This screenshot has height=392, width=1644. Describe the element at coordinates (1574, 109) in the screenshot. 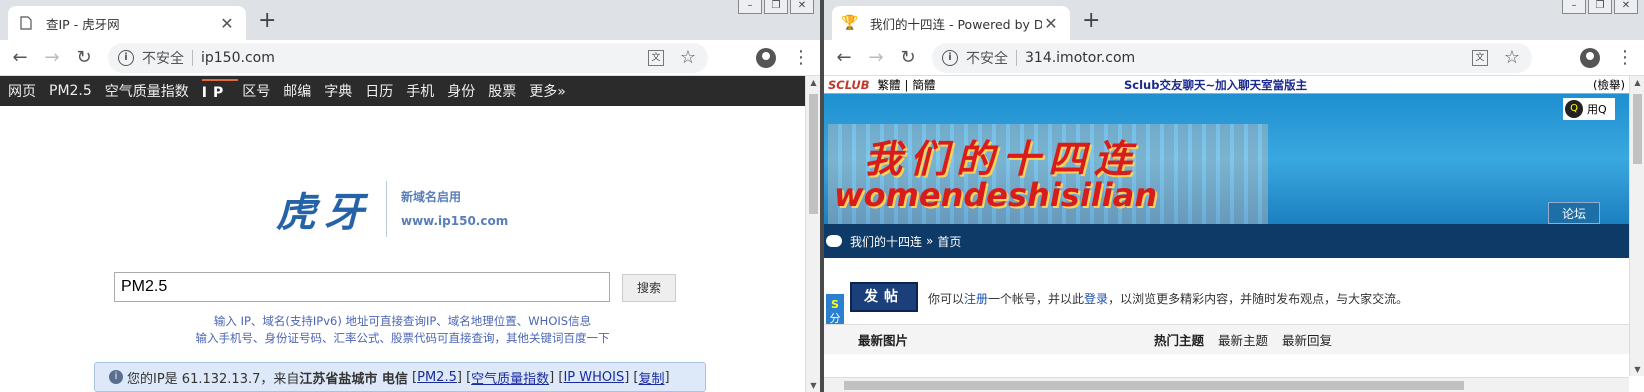

I see `qq-penguin-icon: Q` at that location.